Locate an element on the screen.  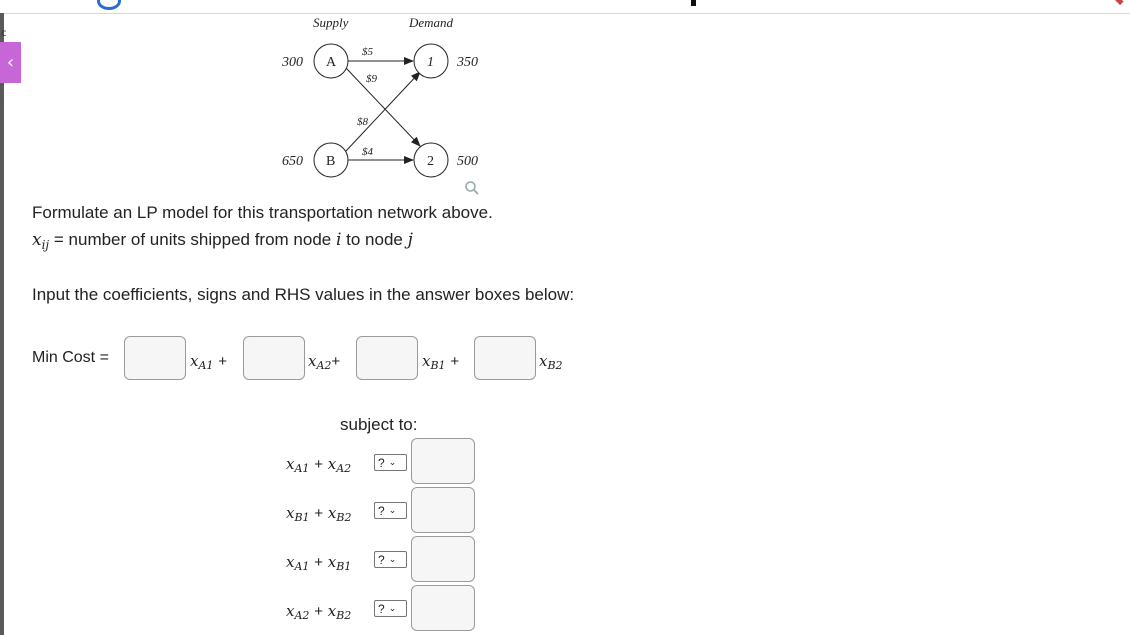
supply-label: Supply is located at coordinates (331, 22).